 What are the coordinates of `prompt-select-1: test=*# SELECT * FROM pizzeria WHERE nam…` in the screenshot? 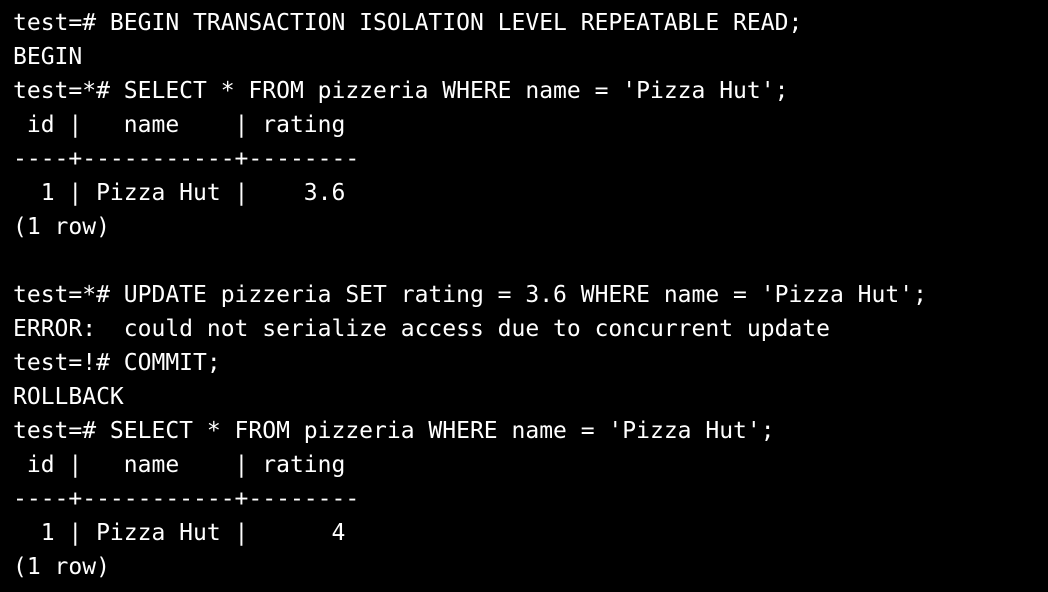 It's located at (401, 91).